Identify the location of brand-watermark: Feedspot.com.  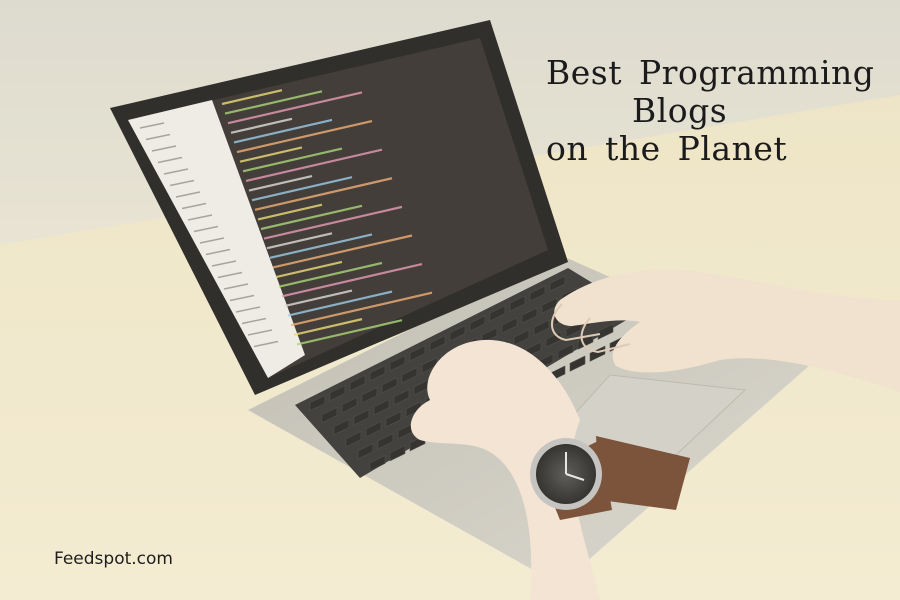
(113, 559).